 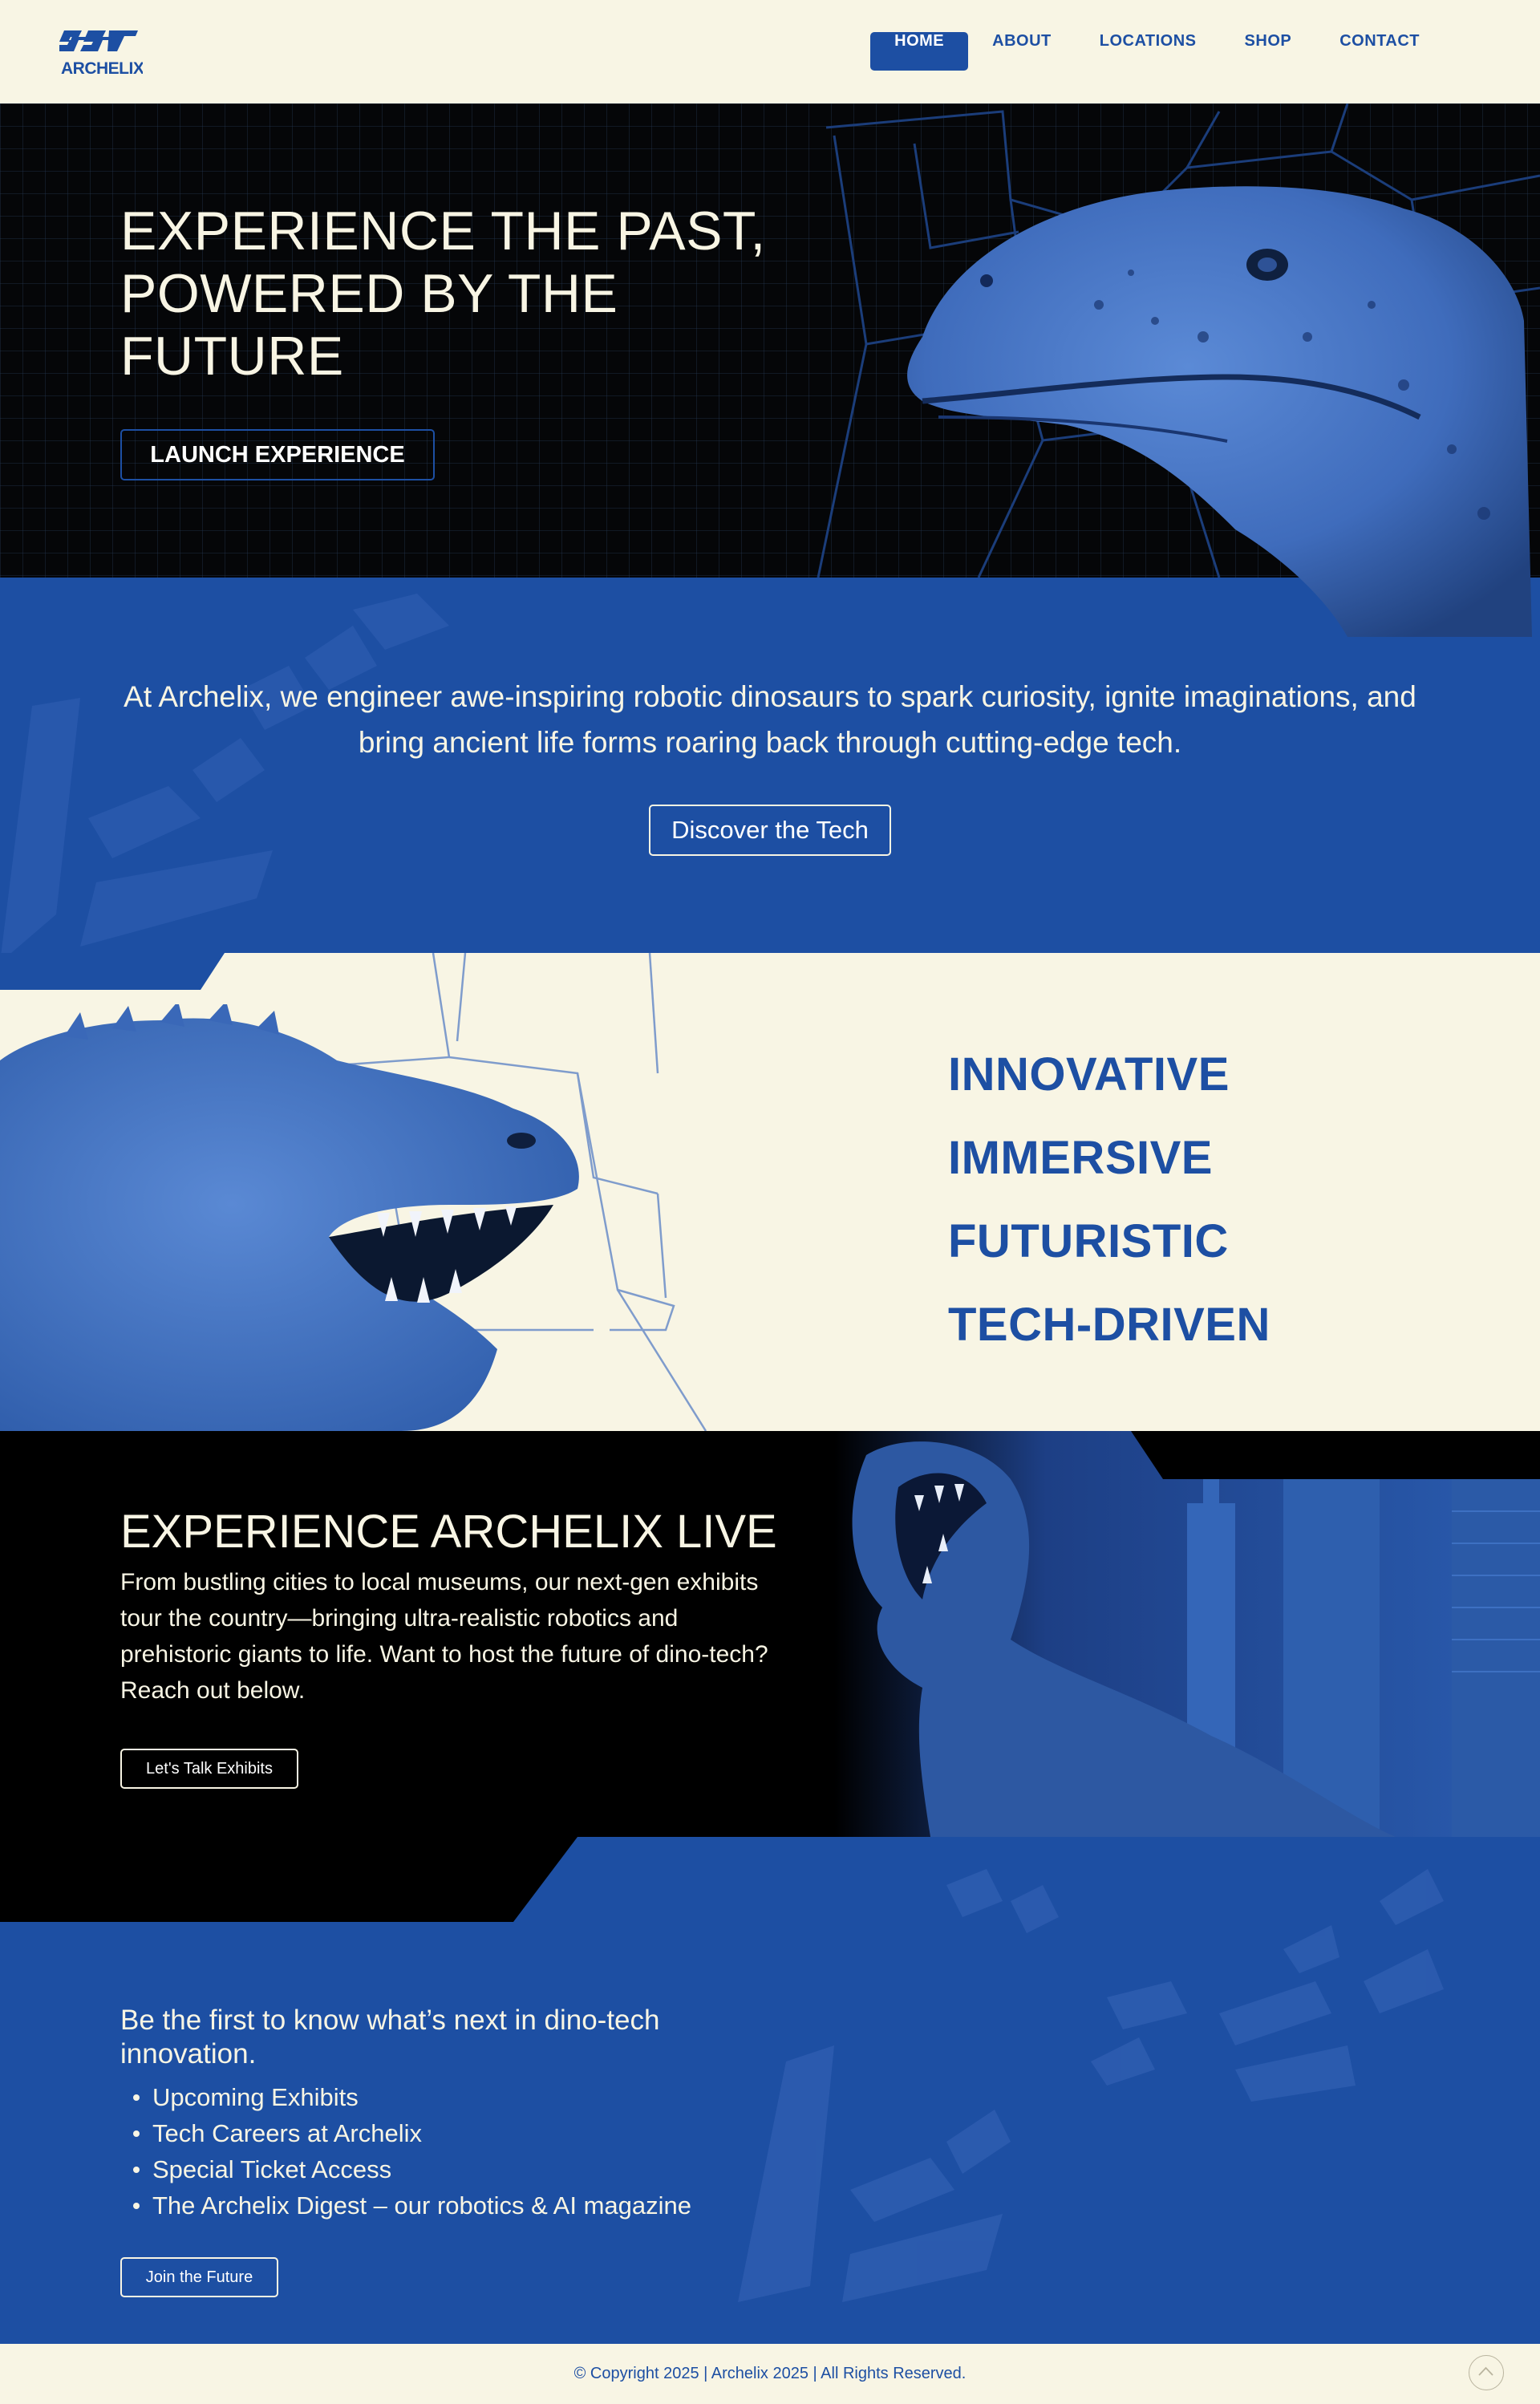 I want to click on fossil-watermark-graphic, so click(x=225, y=773).